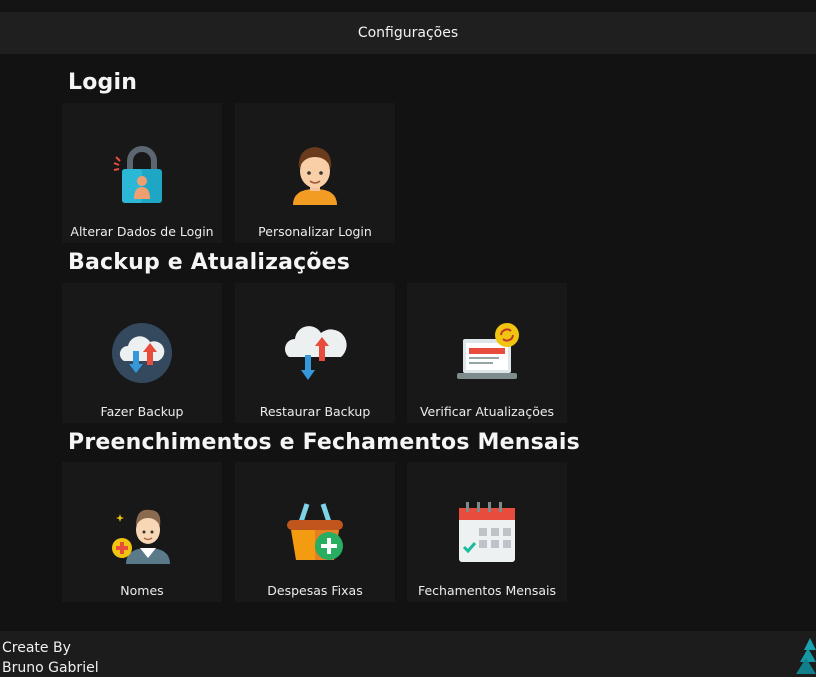 This screenshot has height=677, width=816. What do you see at coordinates (408, 6) in the screenshot?
I see `window-top-strip` at bounding box center [408, 6].